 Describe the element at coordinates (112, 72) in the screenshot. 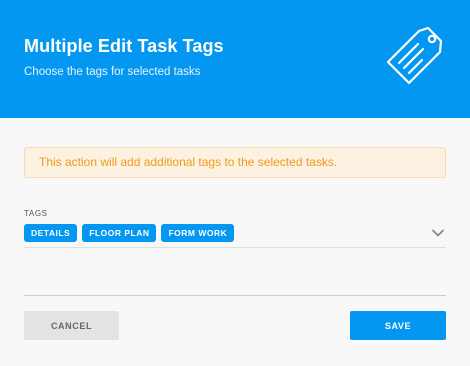

I see `dialog-subtitle: Choose the tags for selected tasks` at that location.